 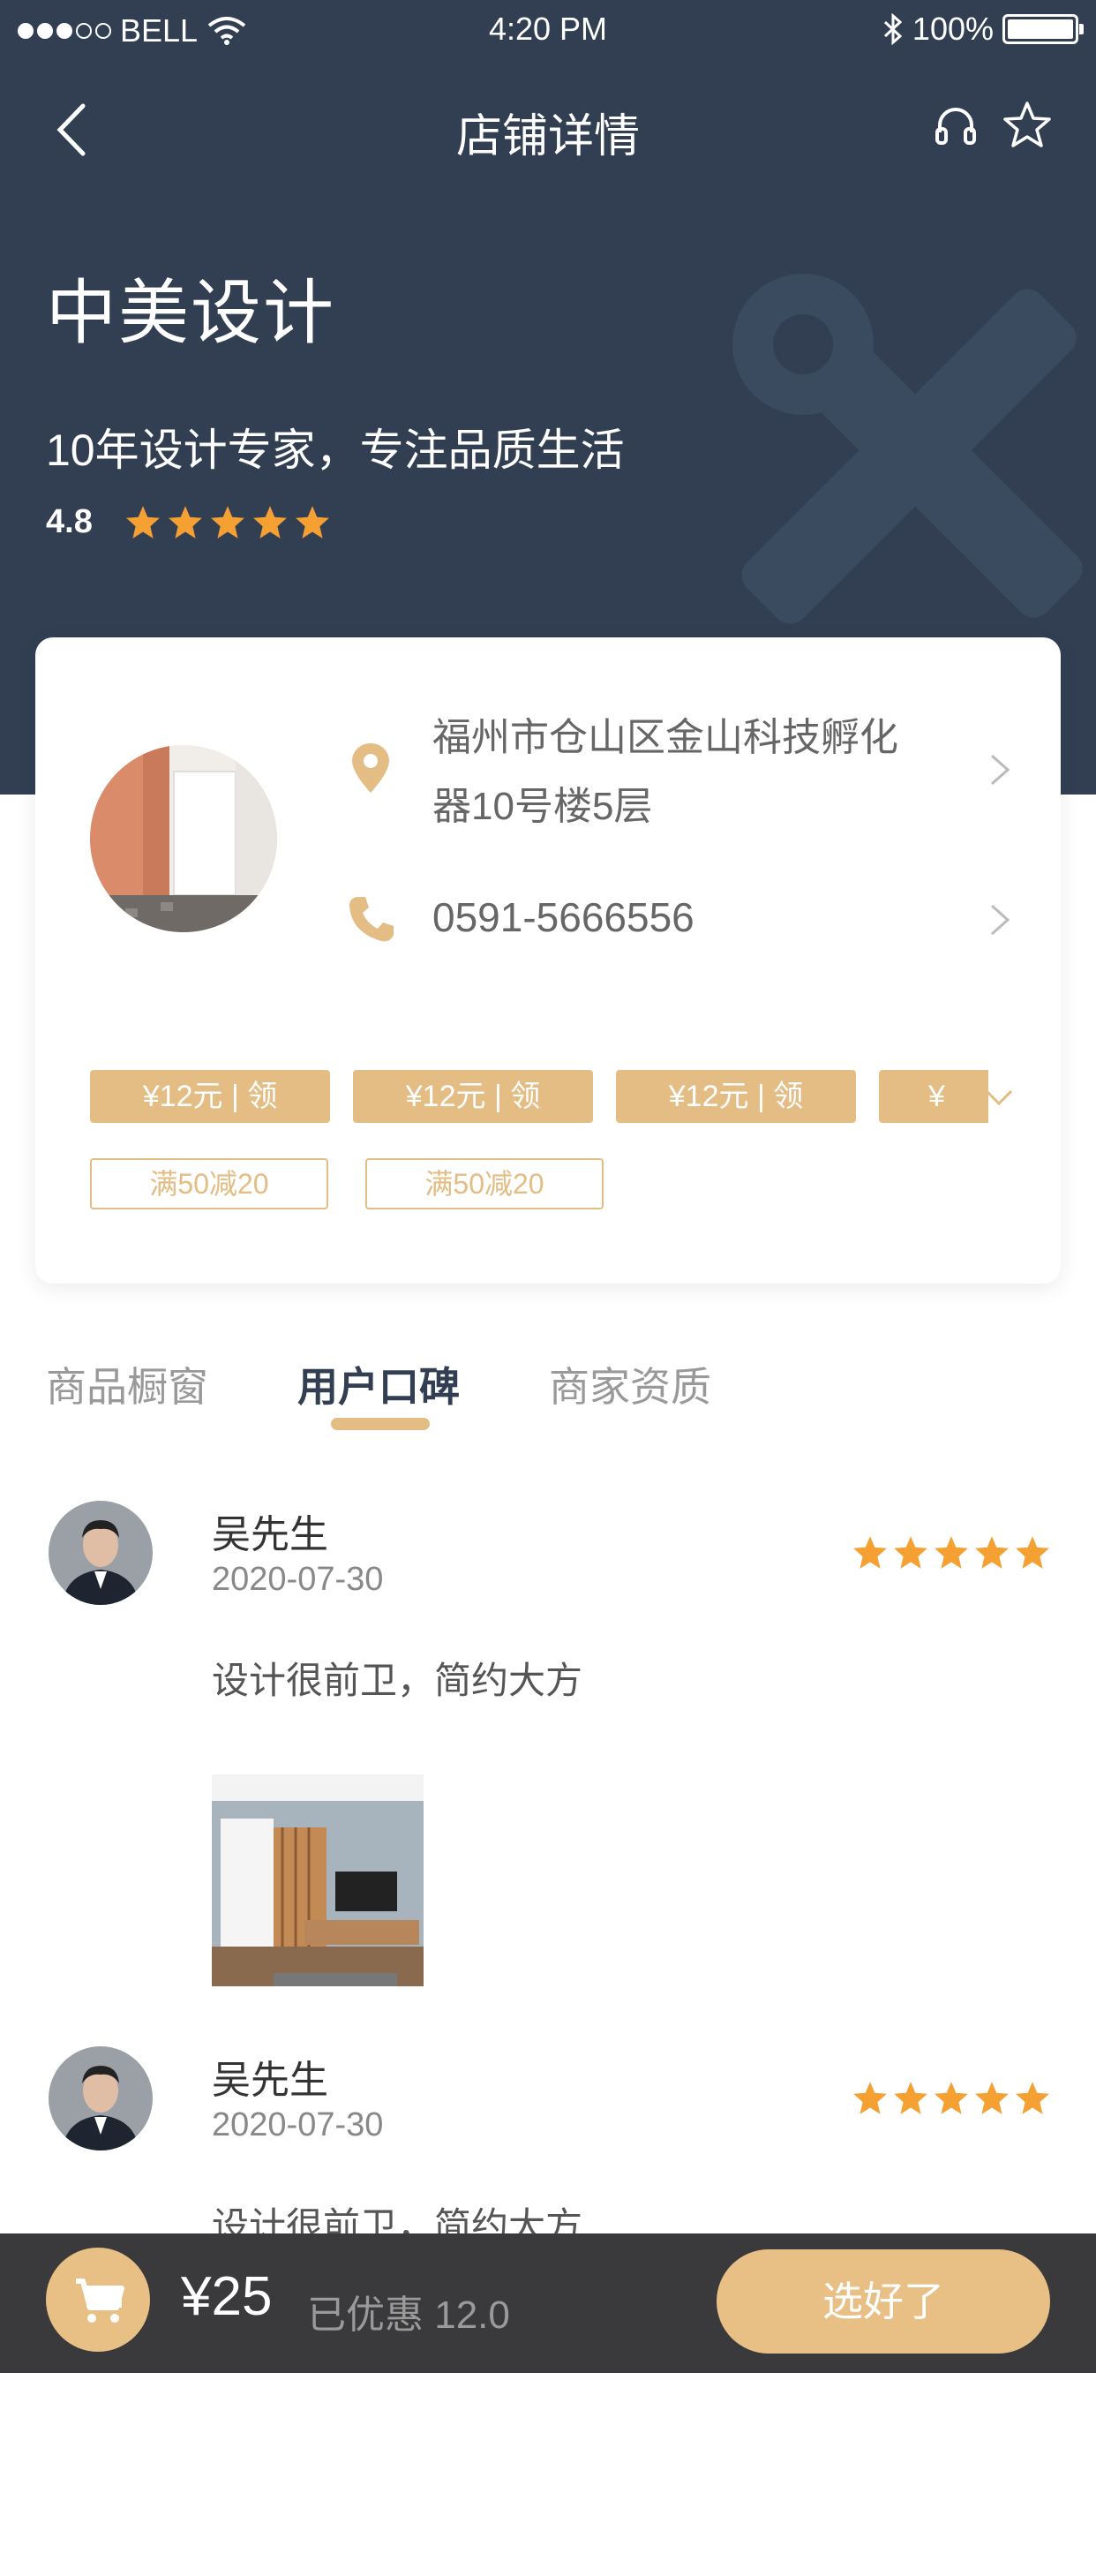 What do you see at coordinates (335, 451) in the screenshot?
I see `shop-slogan: 10年设计专家，专注品质生活` at bounding box center [335, 451].